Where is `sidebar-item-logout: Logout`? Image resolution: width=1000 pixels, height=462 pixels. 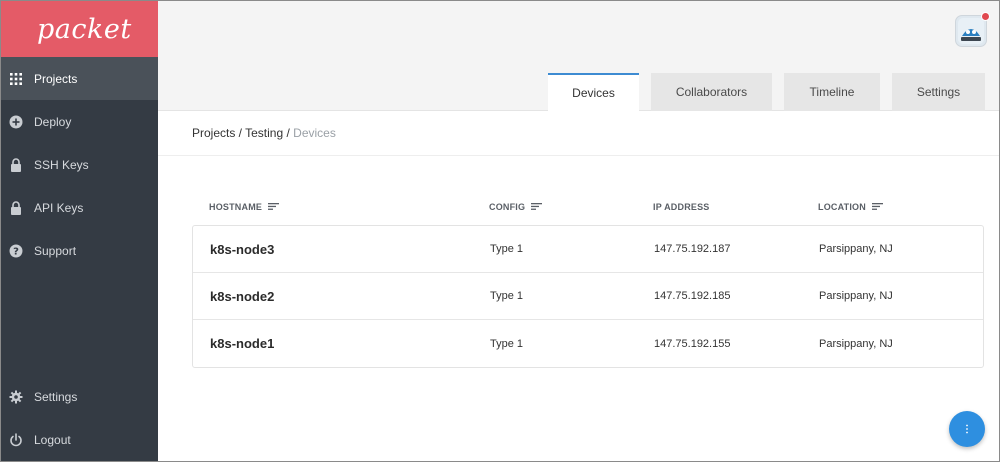
sidebar-item-logout: Logout is located at coordinates (79, 439).